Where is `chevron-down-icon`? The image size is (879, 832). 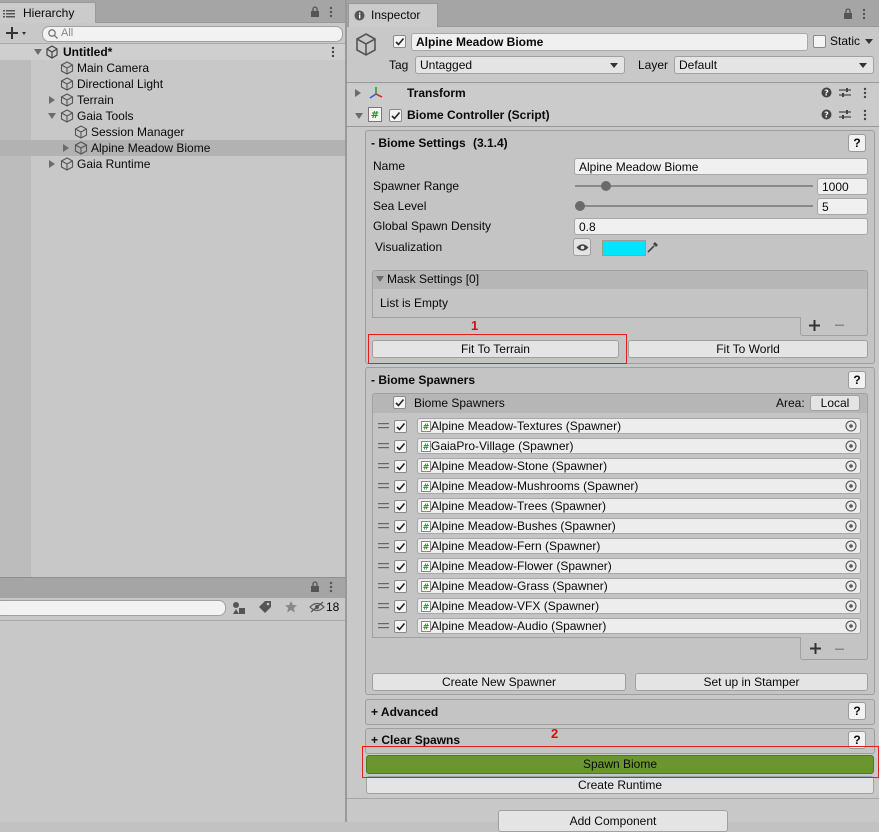
chevron-down-icon is located at coordinates (869, 42).